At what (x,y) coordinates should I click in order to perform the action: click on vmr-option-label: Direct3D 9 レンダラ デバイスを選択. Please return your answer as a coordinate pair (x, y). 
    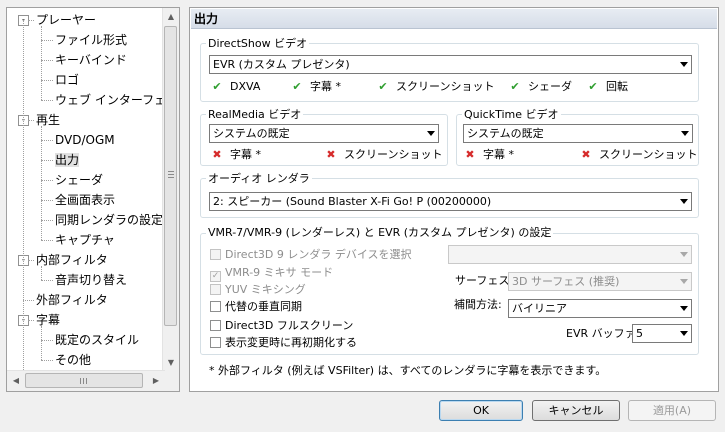
    Looking at the image, I should click on (318, 254).